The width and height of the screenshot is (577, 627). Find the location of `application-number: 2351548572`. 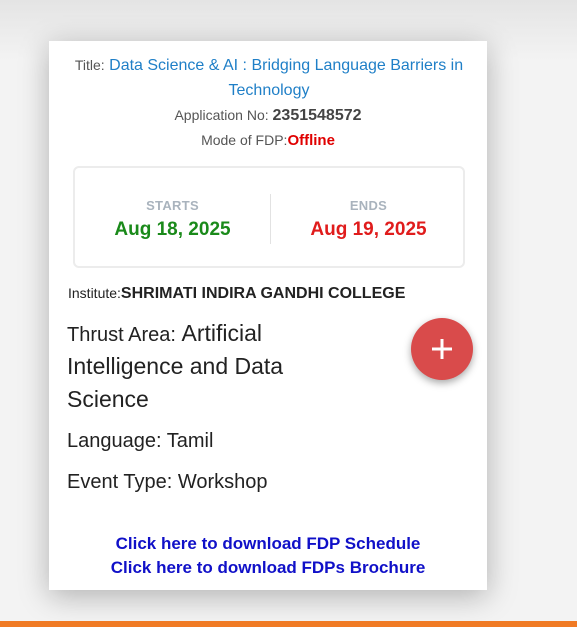

application-number: 2351548572 is located at coordinates (317, 115).